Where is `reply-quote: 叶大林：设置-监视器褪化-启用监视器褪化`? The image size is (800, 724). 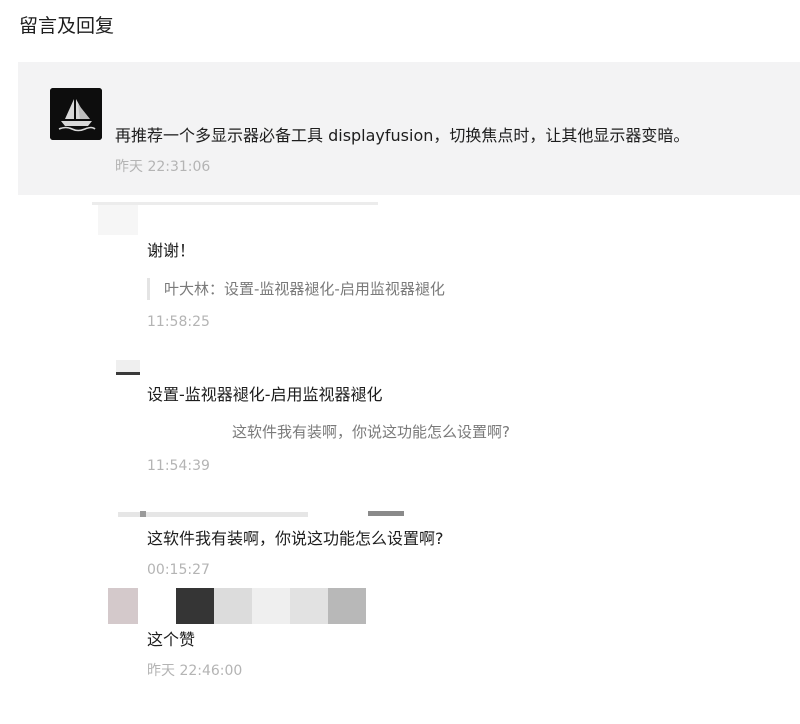 reply-quote: 叶大林：设置-监视器褪化-启用监视器褪化 is located at coordinates (296, 289).